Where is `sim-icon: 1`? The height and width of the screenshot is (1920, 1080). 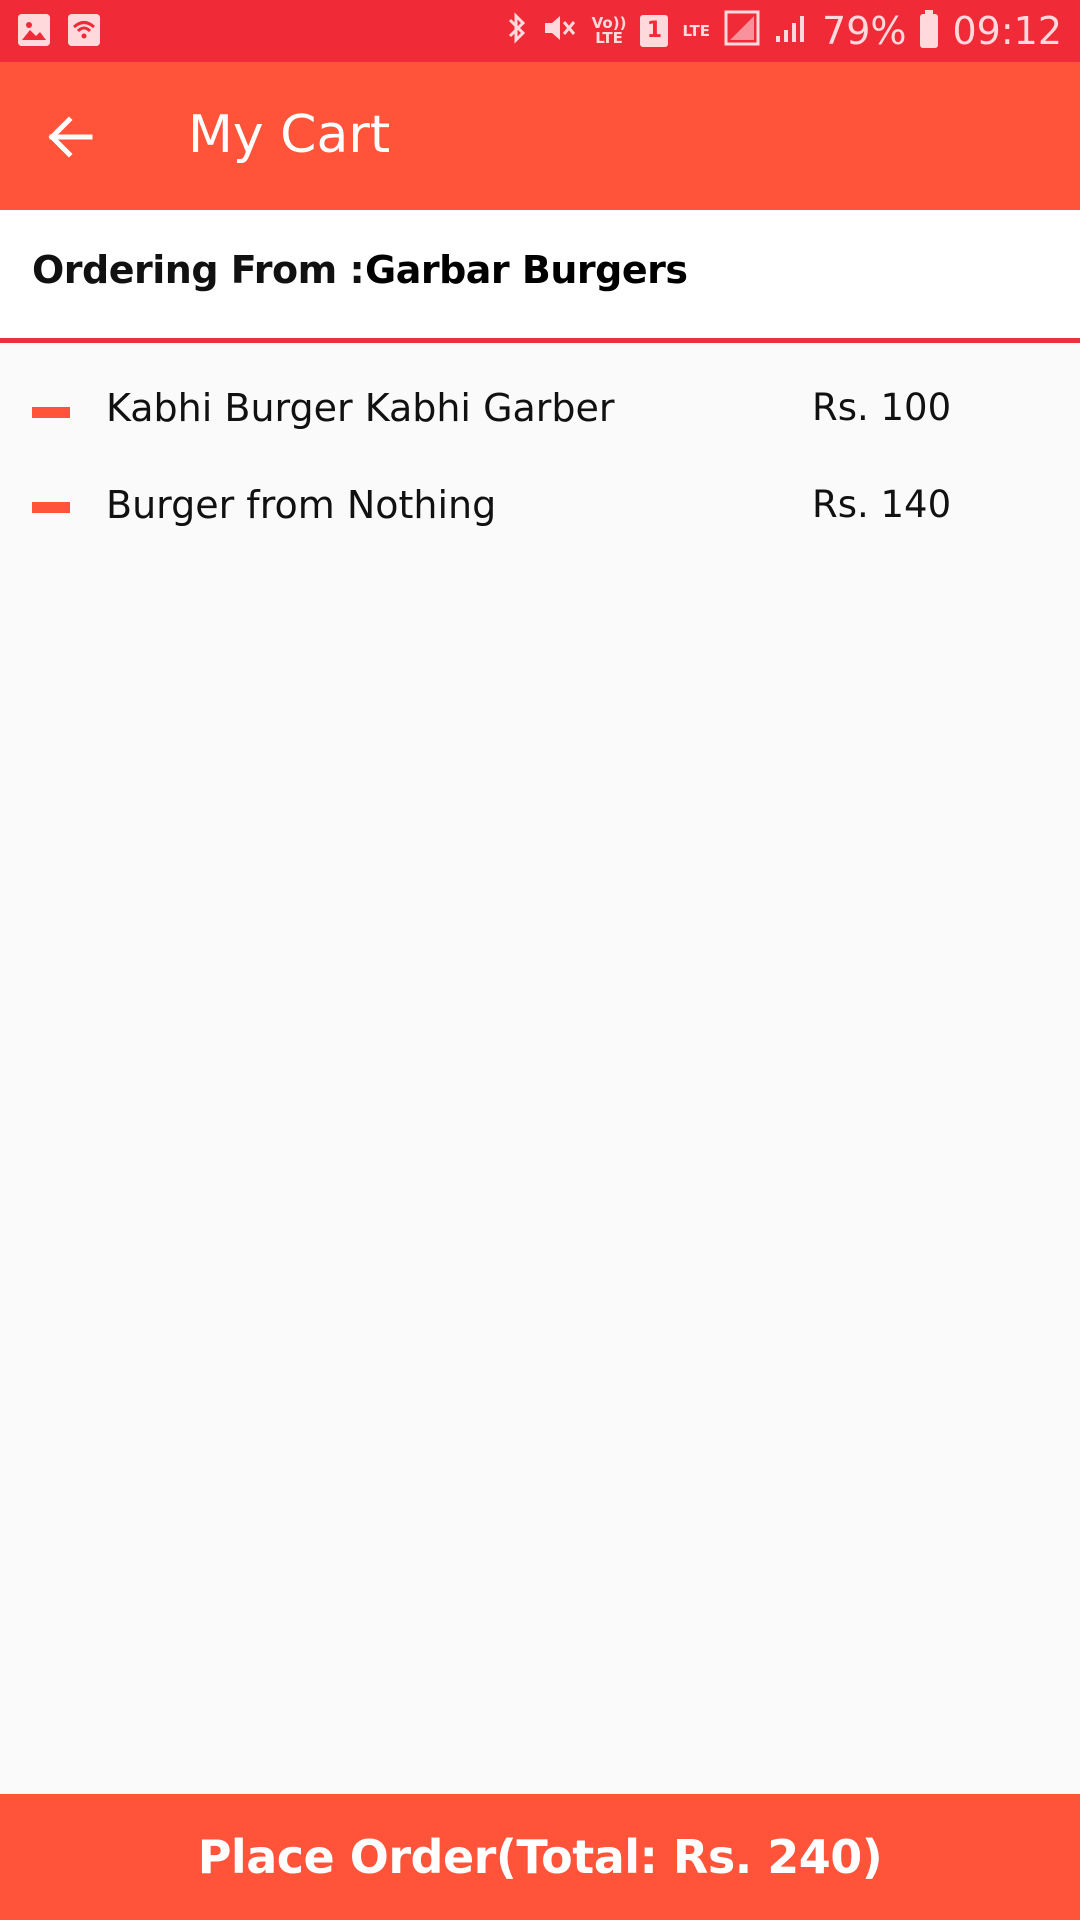
sim-icon: 1 is located at coordinates (654, 31).